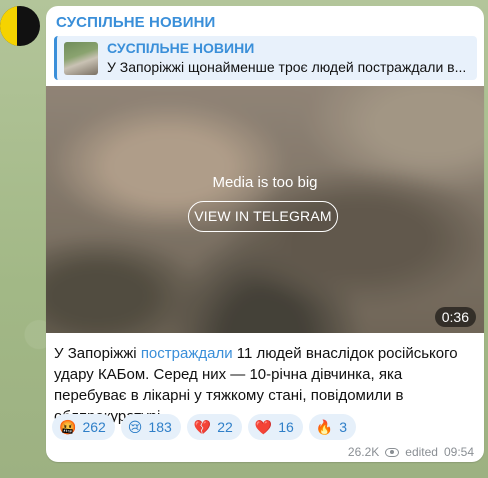  Describe the element at coordinates (324, 426) in the screenshot. I see `fire-icon: 🔥` at that location.